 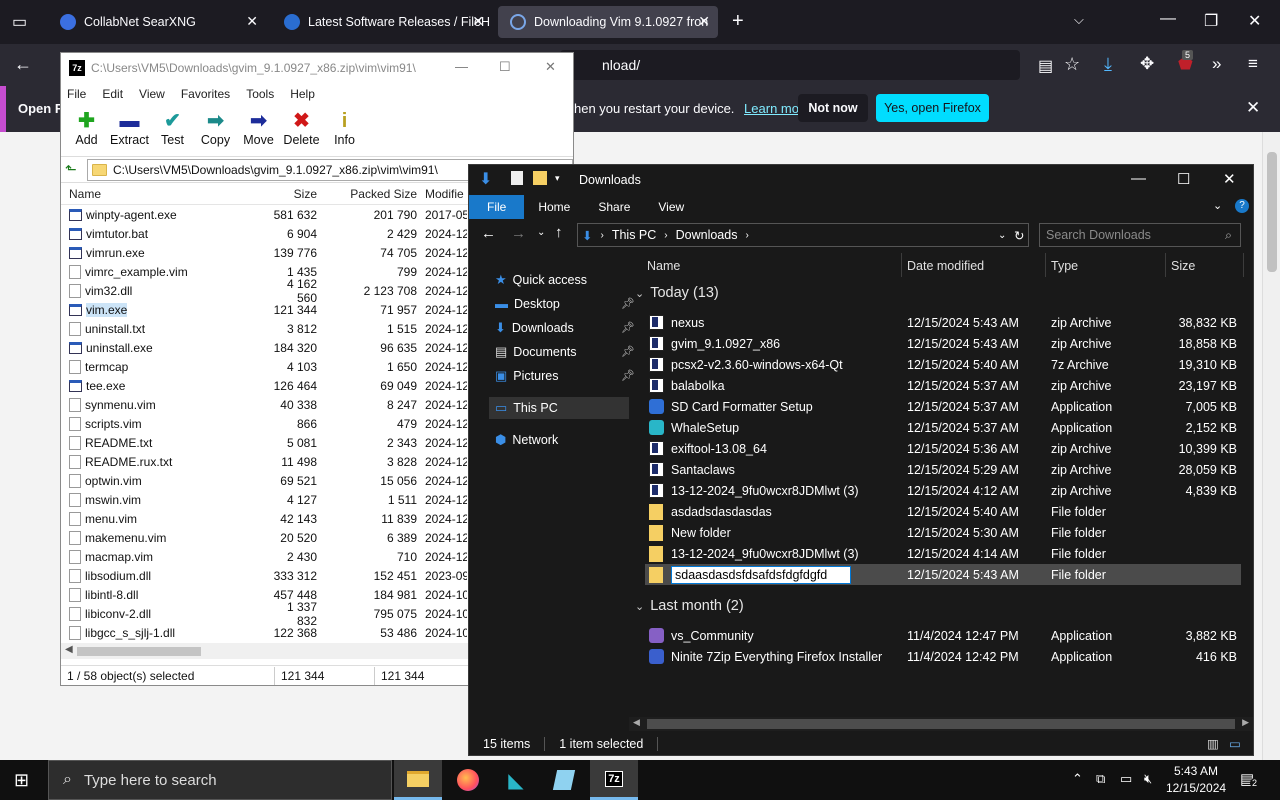 What do you see at coordinates (945, 266) in the screenshot?
I see `column-date-modified: Date modified` at bounding box center [945, 266].